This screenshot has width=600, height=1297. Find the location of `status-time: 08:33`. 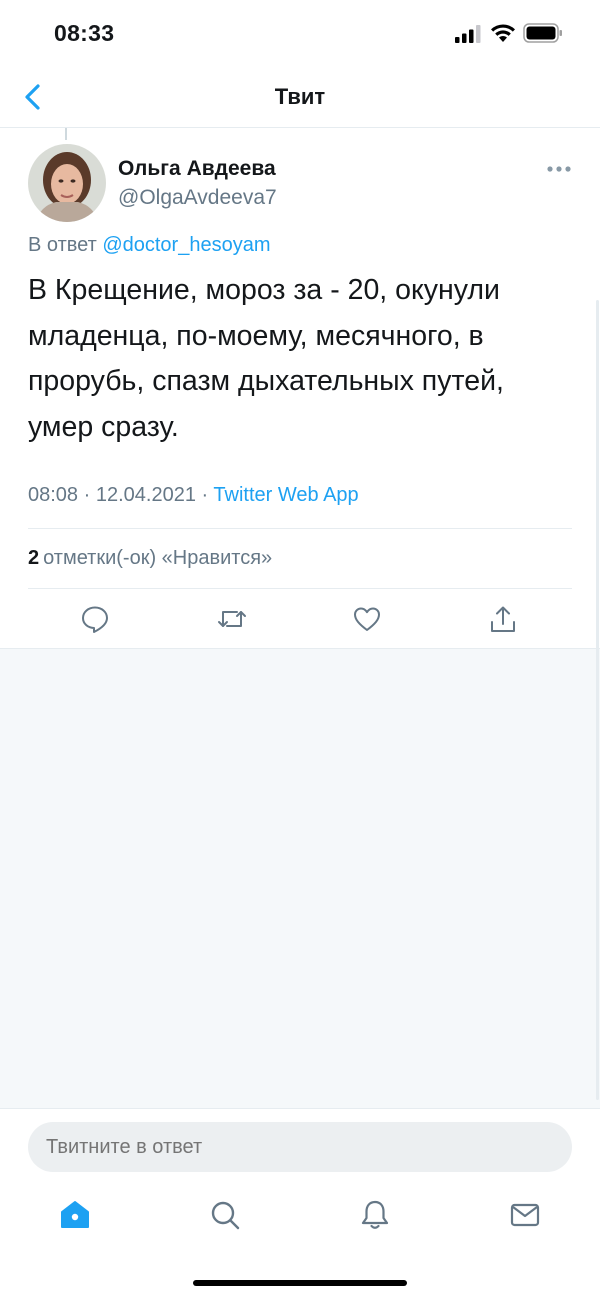

status-time: 08:33 is located at coordinates (84, 33).